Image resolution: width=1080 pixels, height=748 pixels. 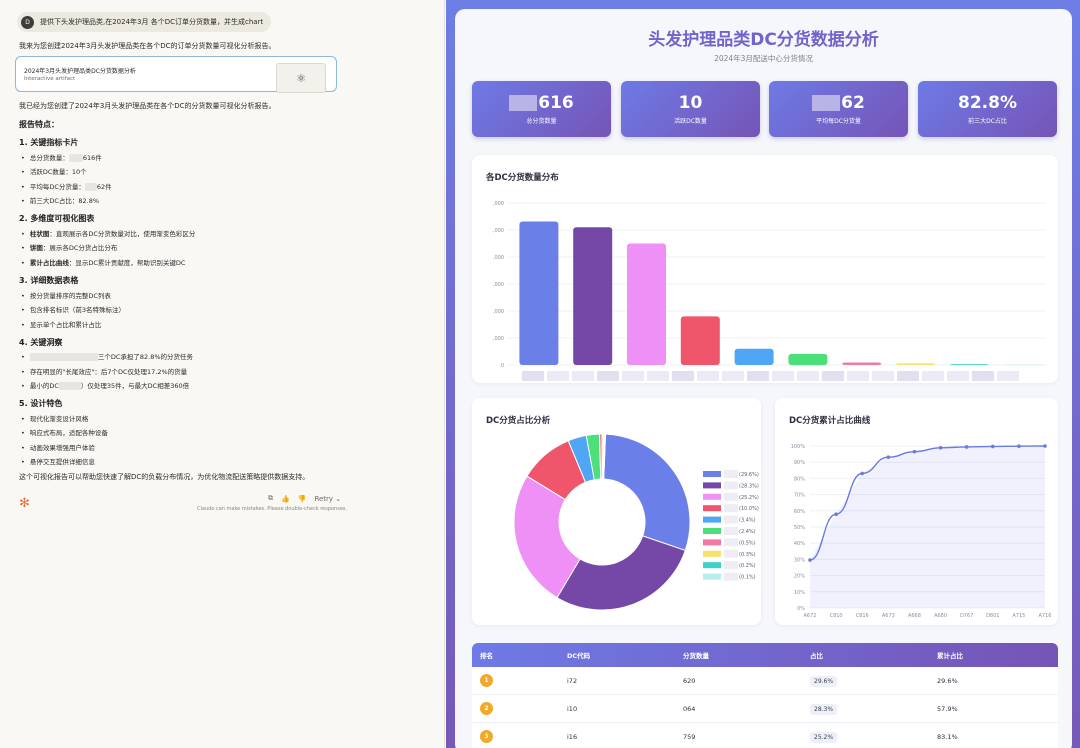 What do you see at coordinates (747, 578) in the screenshot?
I see `legend-label: (0.1%)` at bounding box center [747, 578].